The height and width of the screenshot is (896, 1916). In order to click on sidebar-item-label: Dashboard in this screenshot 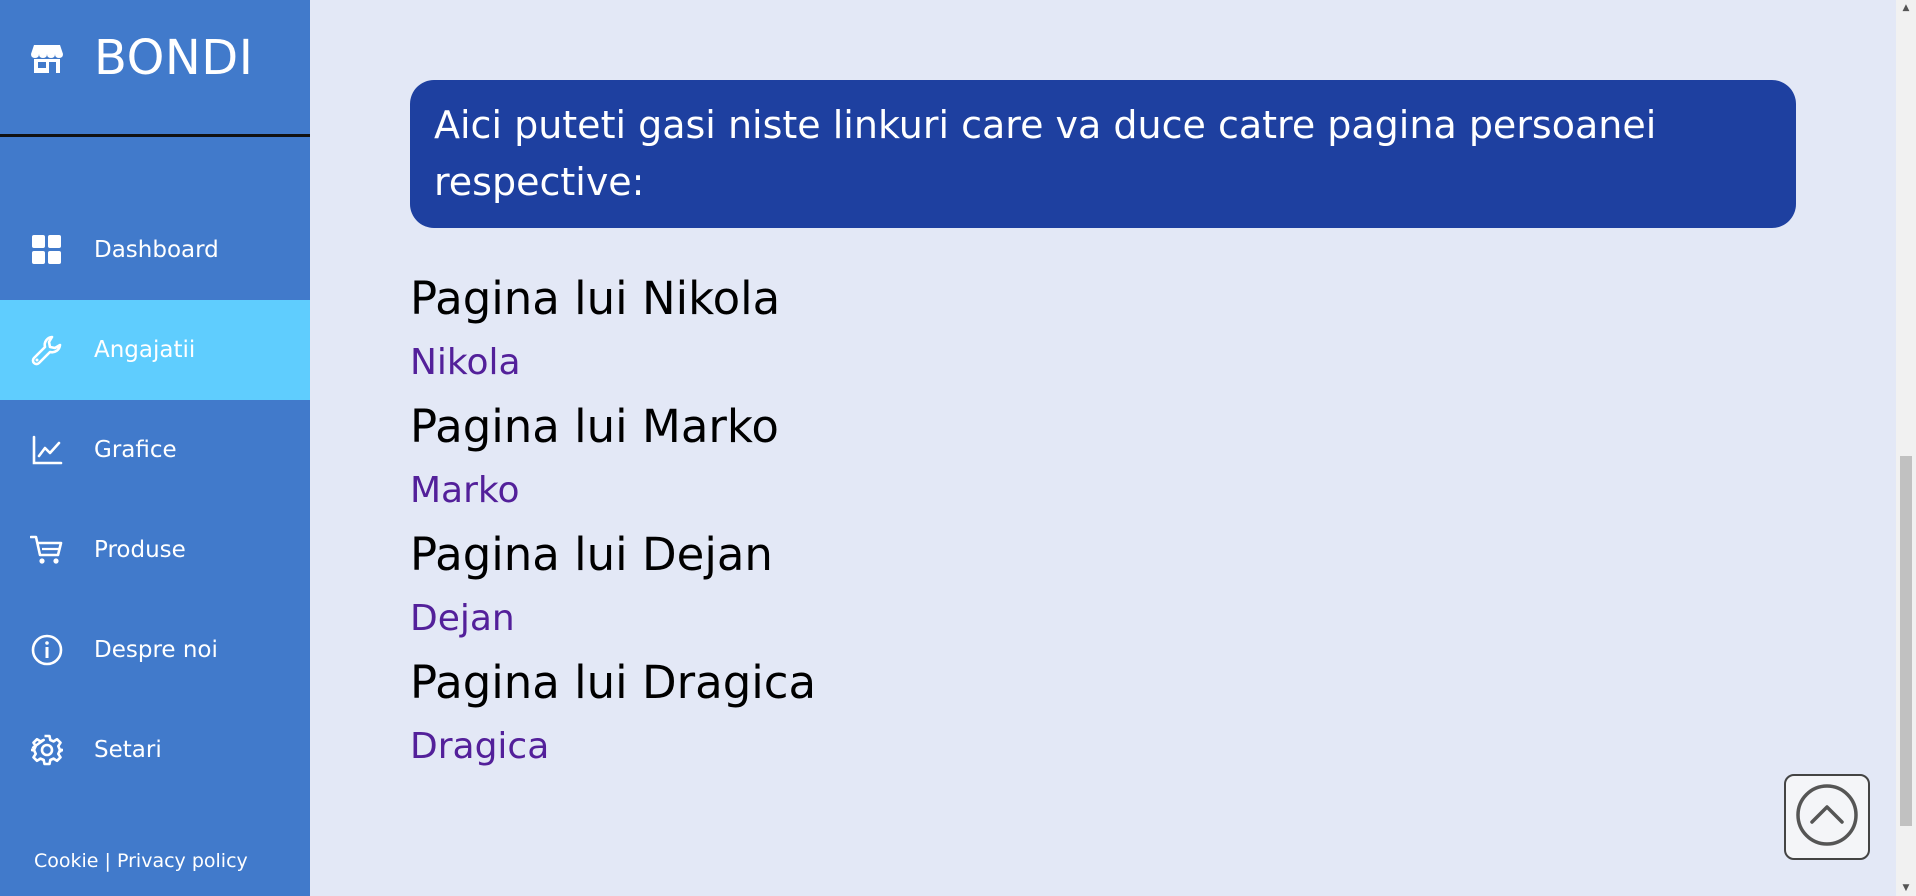, I will do `click(156, 250)`.